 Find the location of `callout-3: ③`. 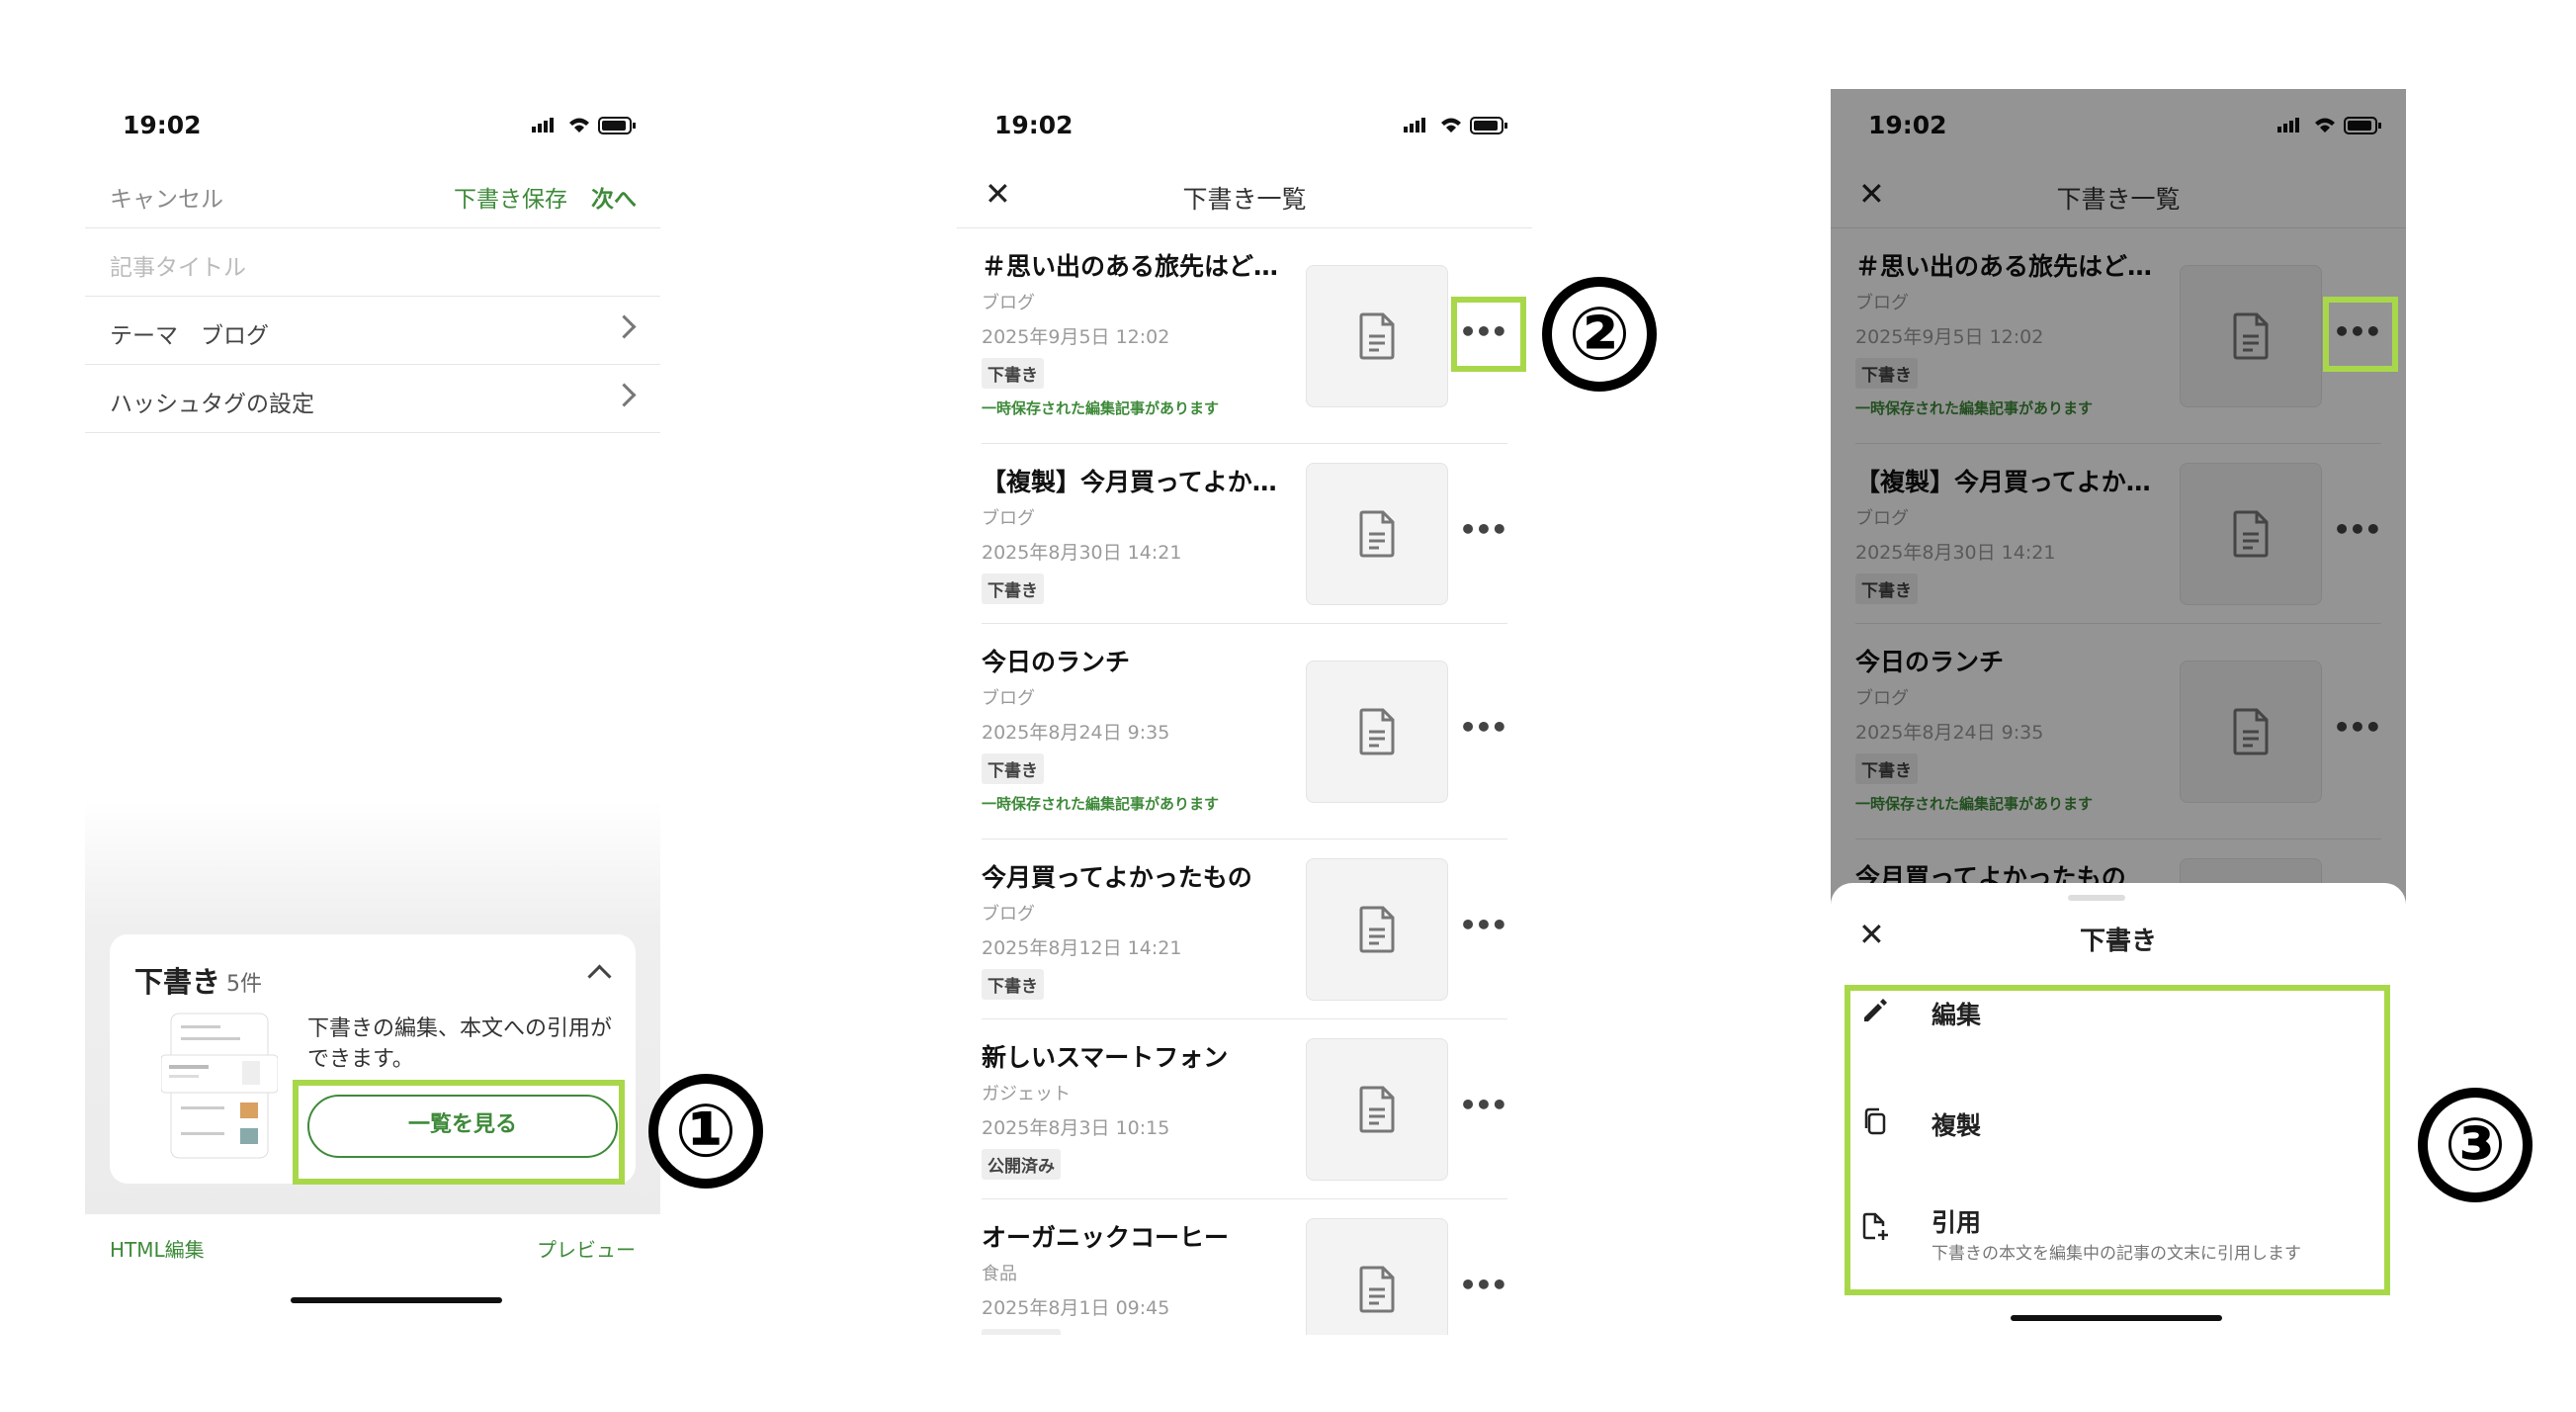

callout-3: ③ is located at coordinates (2475, 1145).